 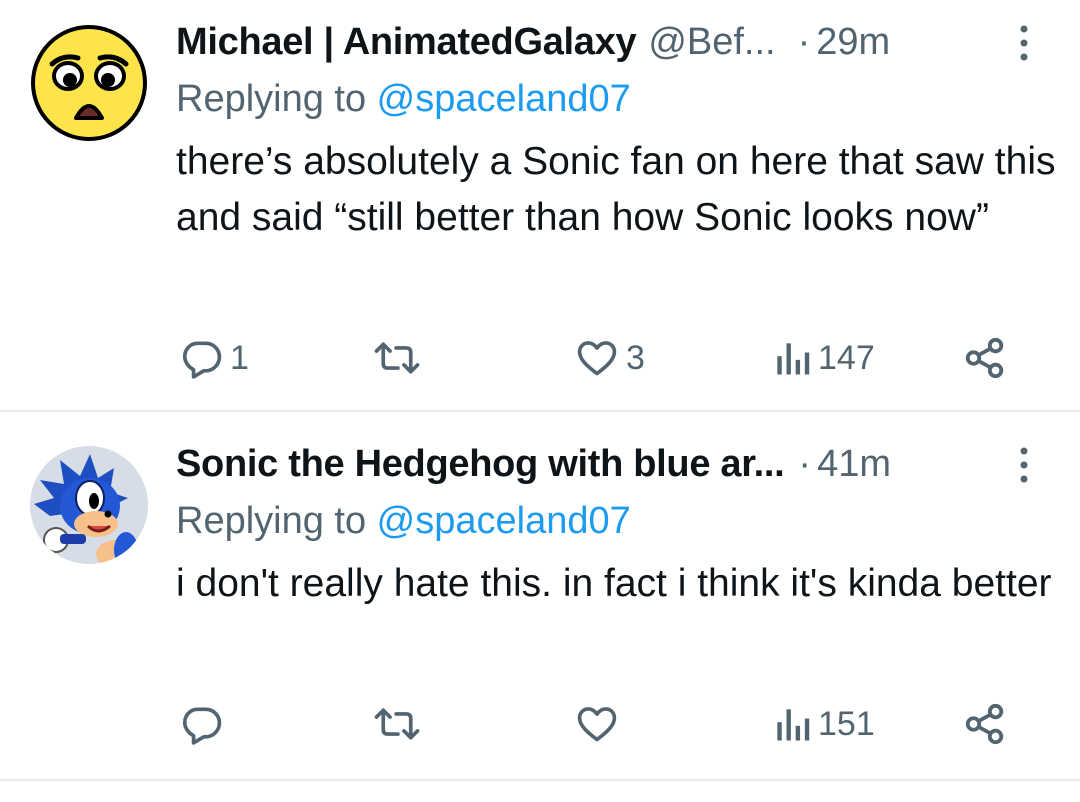 I want to click on reply-button: 1, so click(x=214, y=358).